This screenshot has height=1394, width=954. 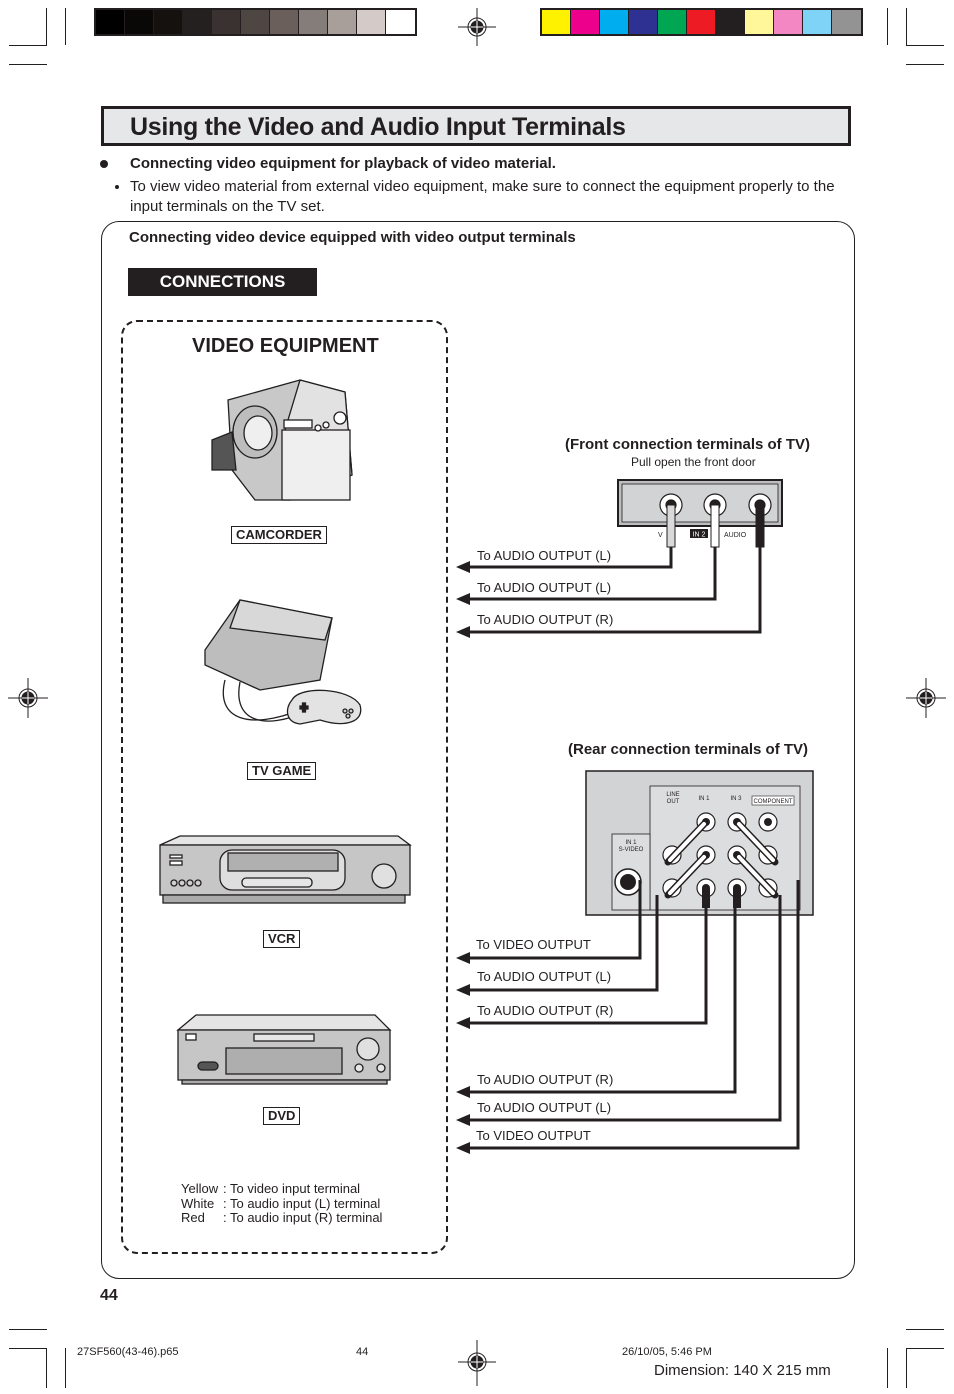 What do you see at coordinates (735, 535) in the screenshot?
I see `front-audio-label: AUDIO` at bounding box center [735, 535].